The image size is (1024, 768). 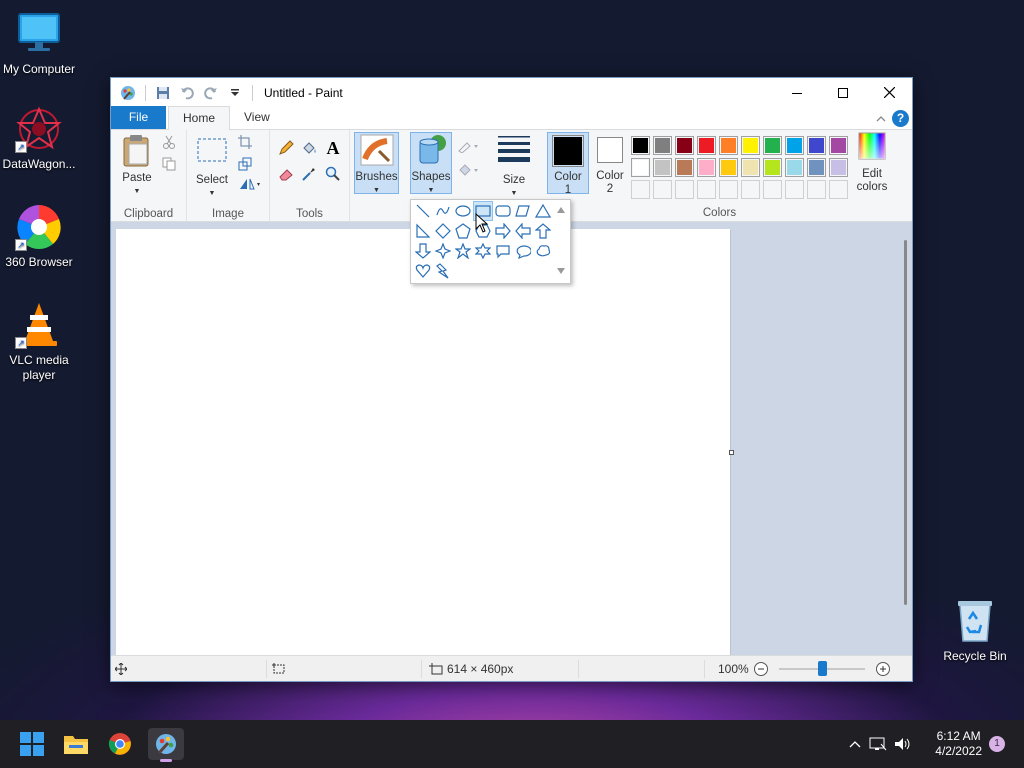 I want to click on desktop-icon-recycle-bin: Recycle Bin, so click(x=975, y=630).